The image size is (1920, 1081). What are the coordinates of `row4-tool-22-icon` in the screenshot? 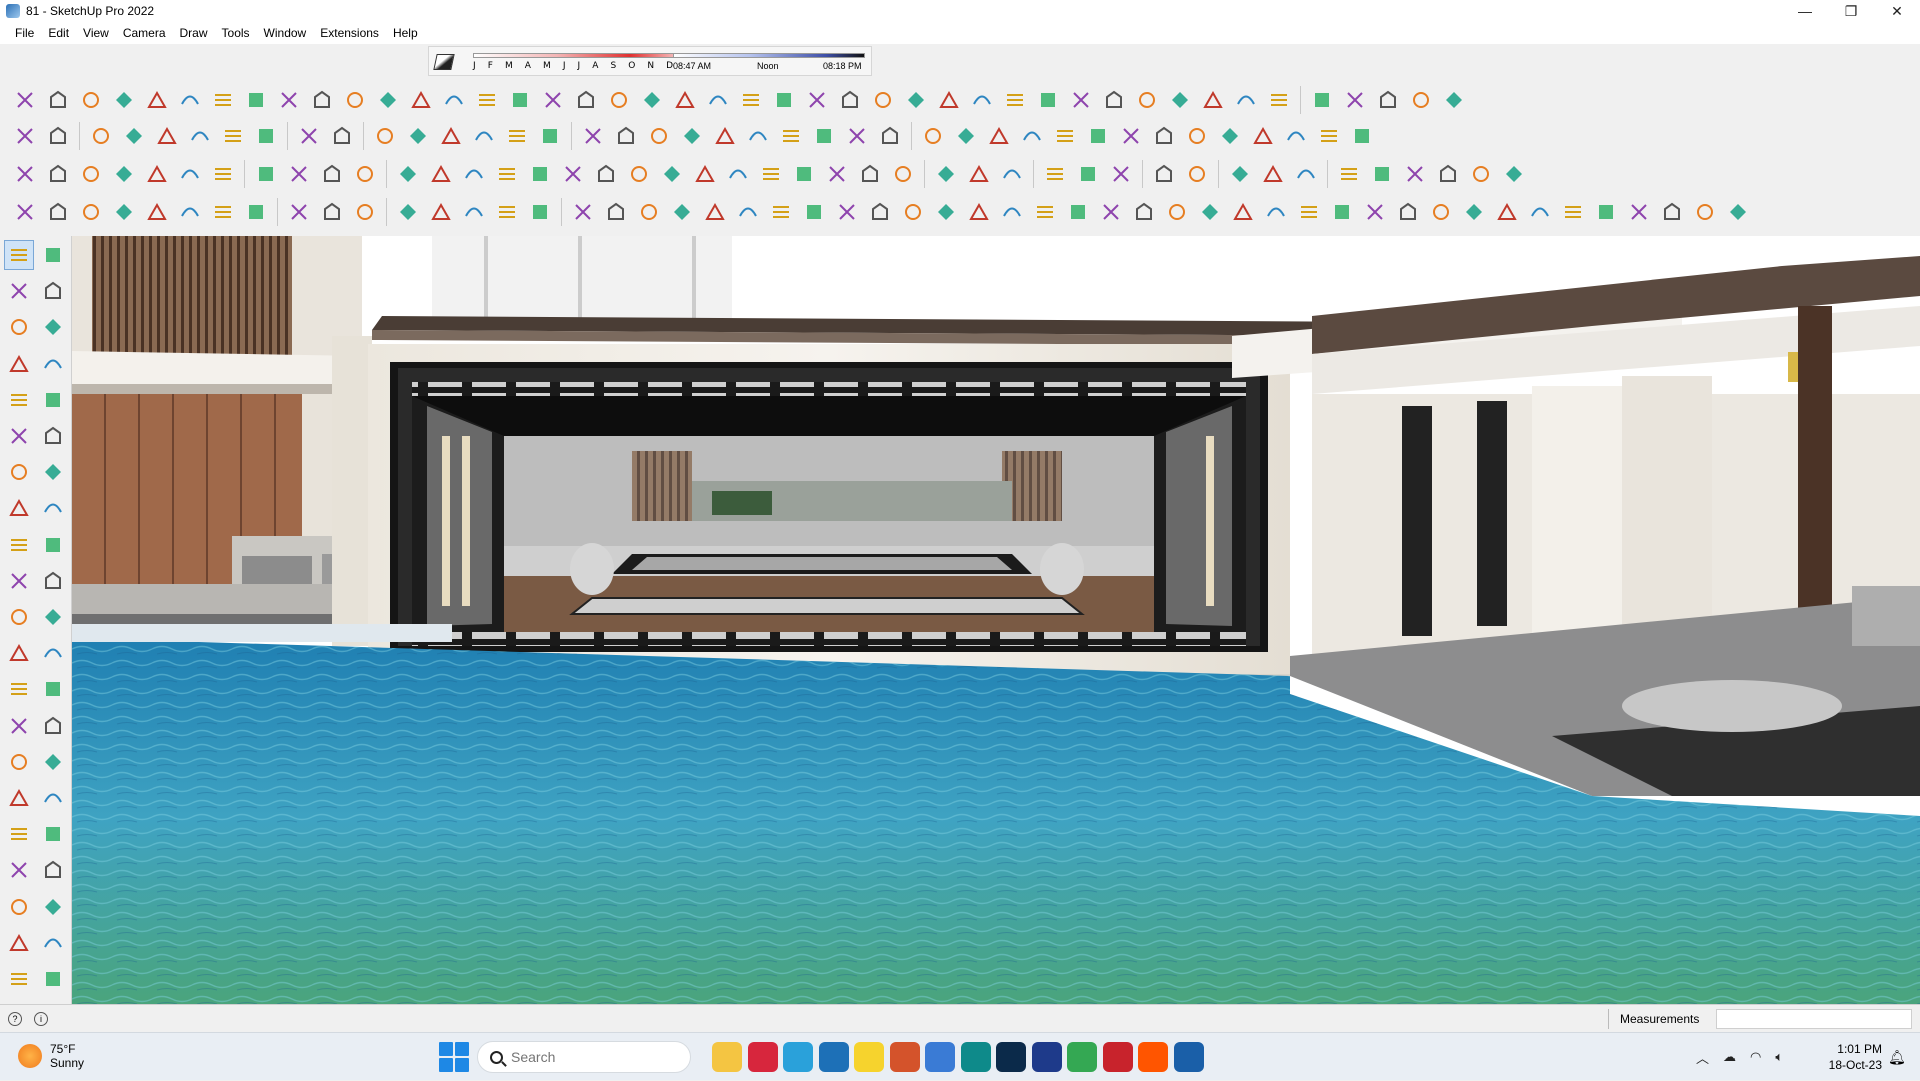 It's located at (748, 212).